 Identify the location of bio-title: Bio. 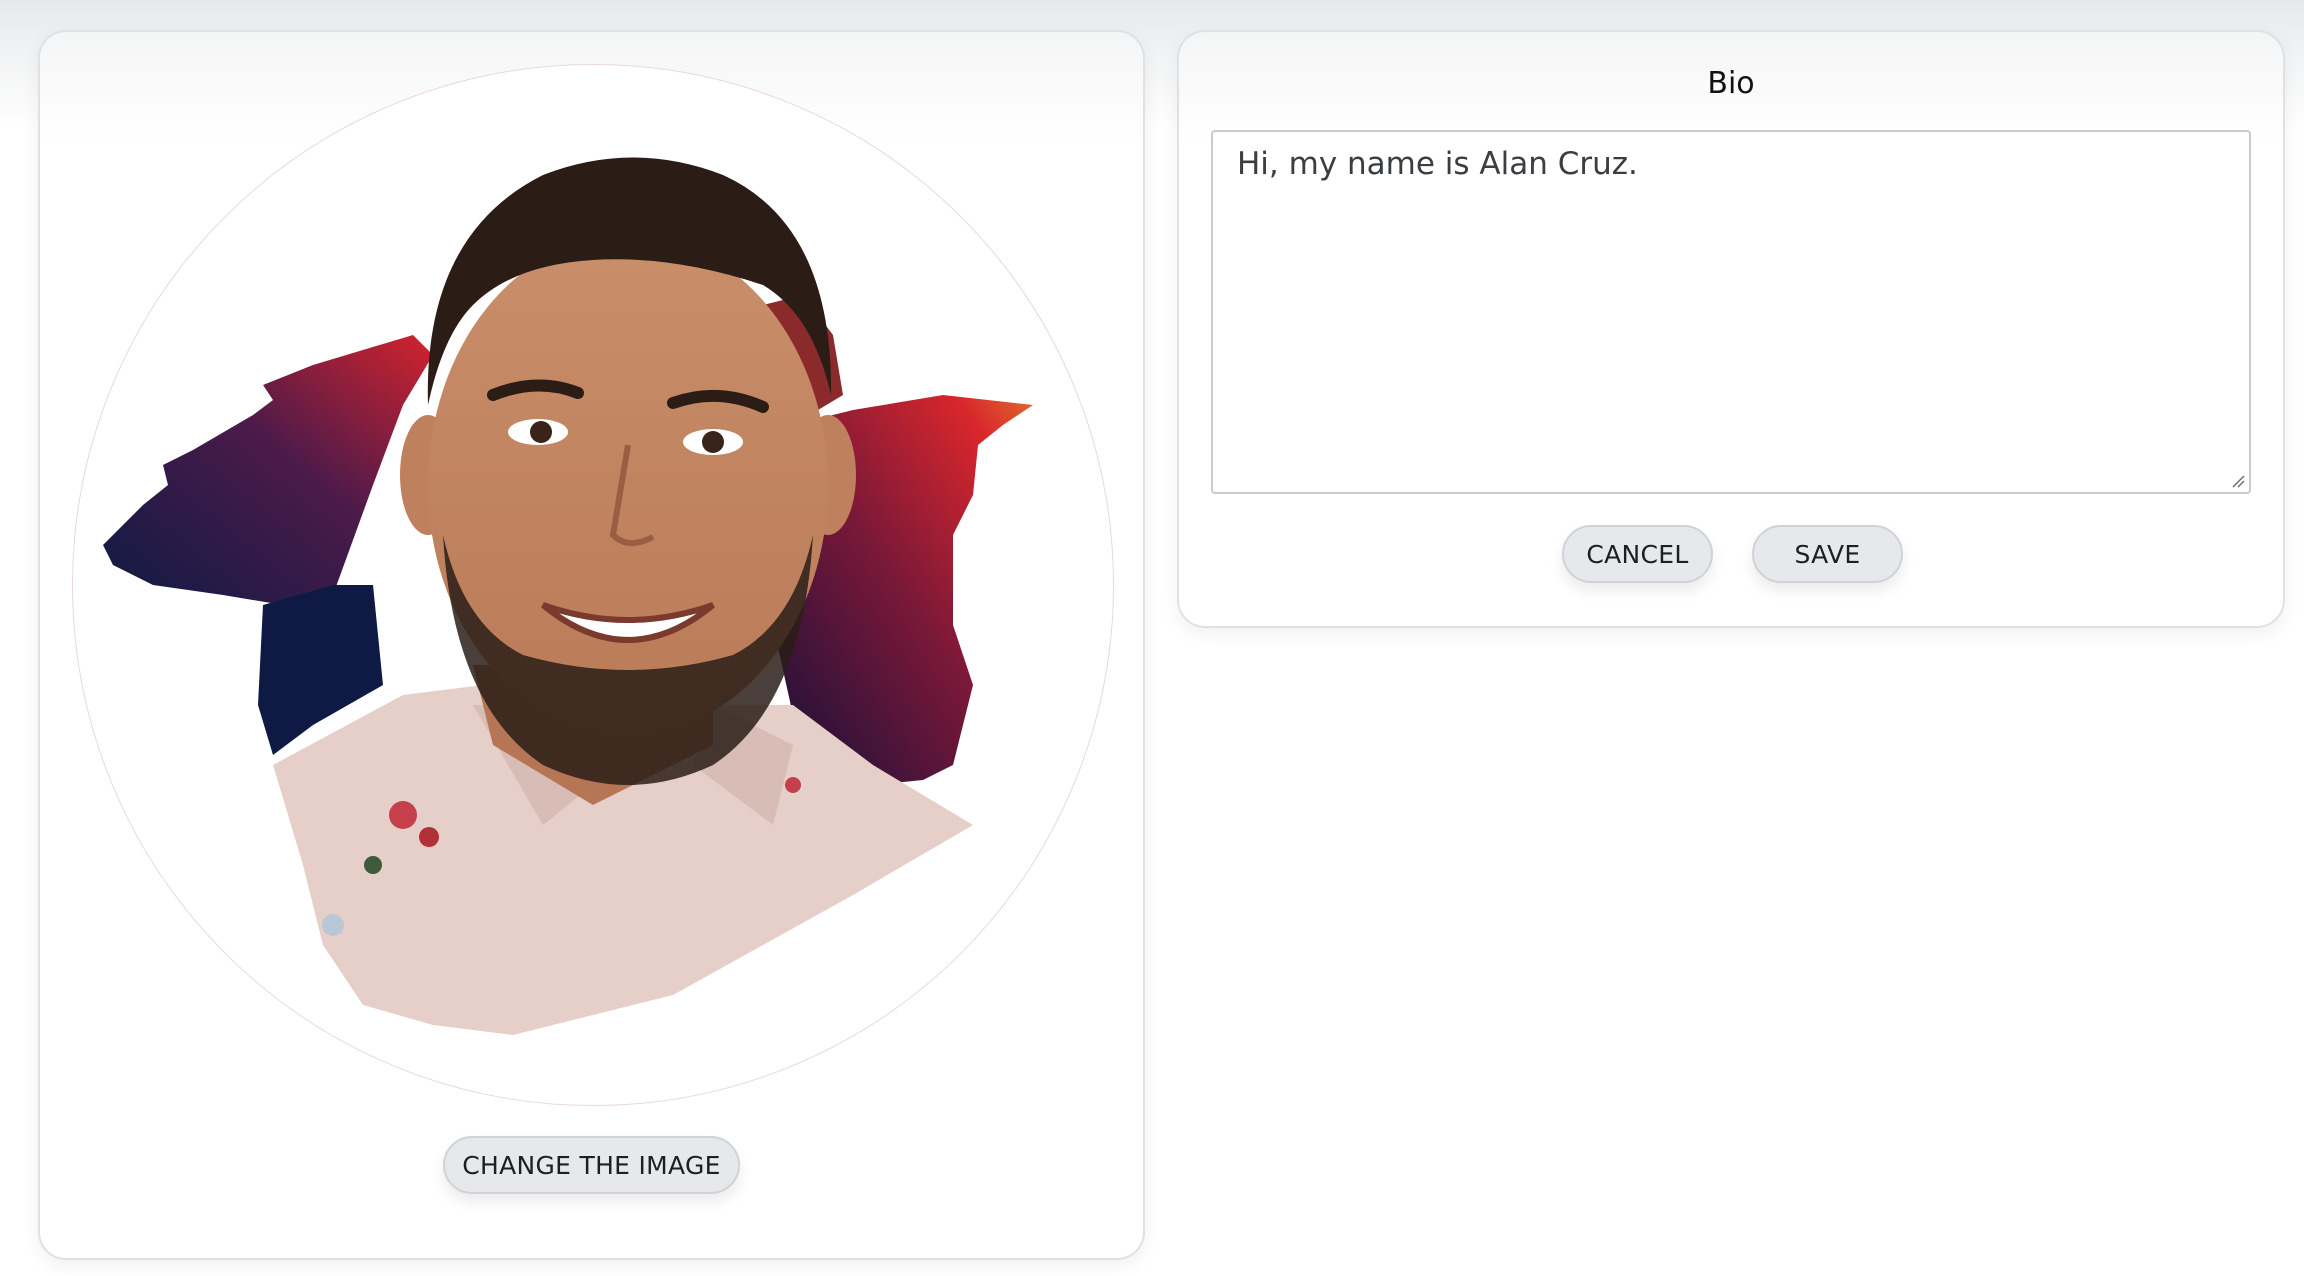
(1731, 83).